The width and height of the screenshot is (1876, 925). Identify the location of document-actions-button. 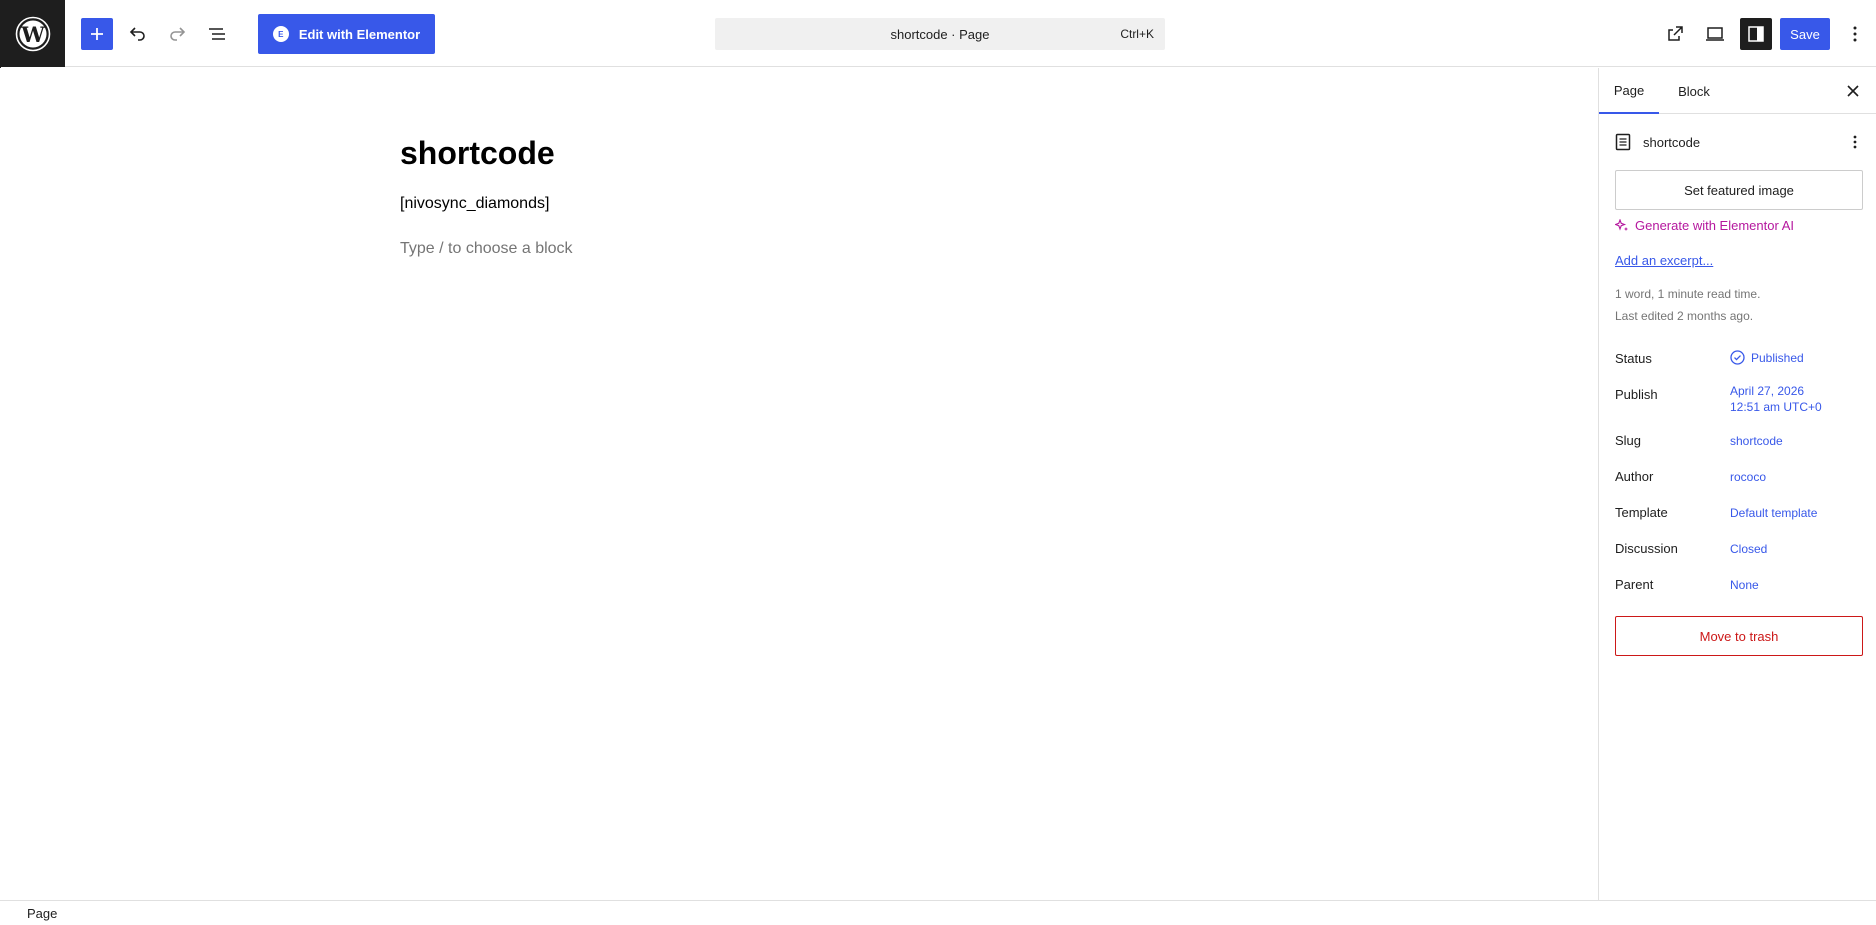
(1855, 142).